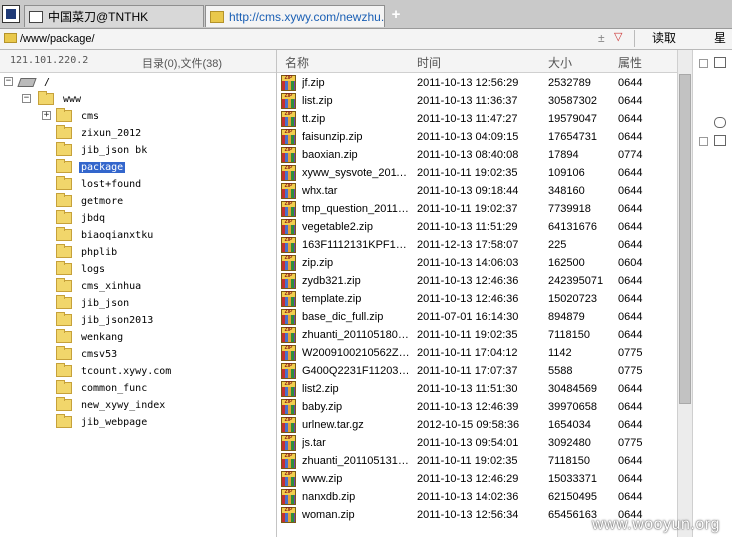 The height and width of the screenshot is (537, 732). I want to click on tab-label: 中国菜刀@TNTHK, so click(98, 17).